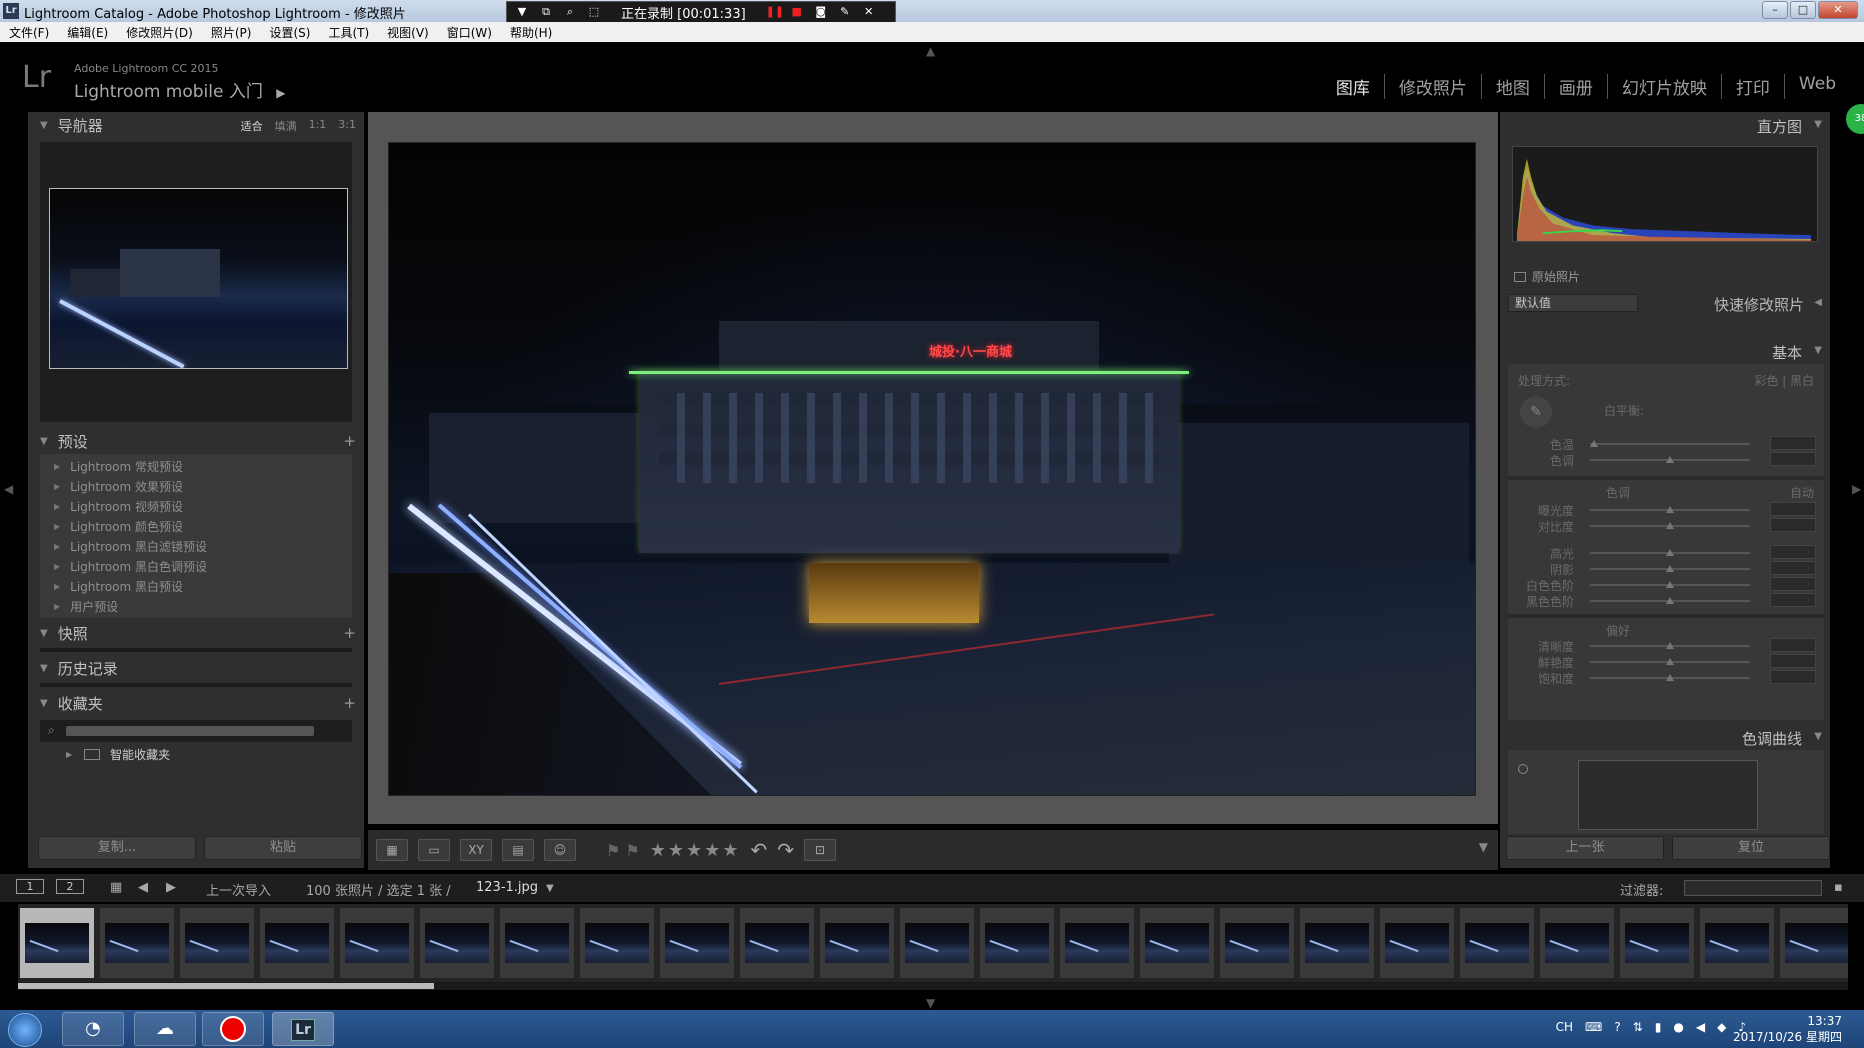 The height and width of the screenshot is (1048, 1864). What do you see at coordinates (1658, 1027) in the screenshot?
I see `battery-icon: ▮` at bounding box center [1658, 1027].